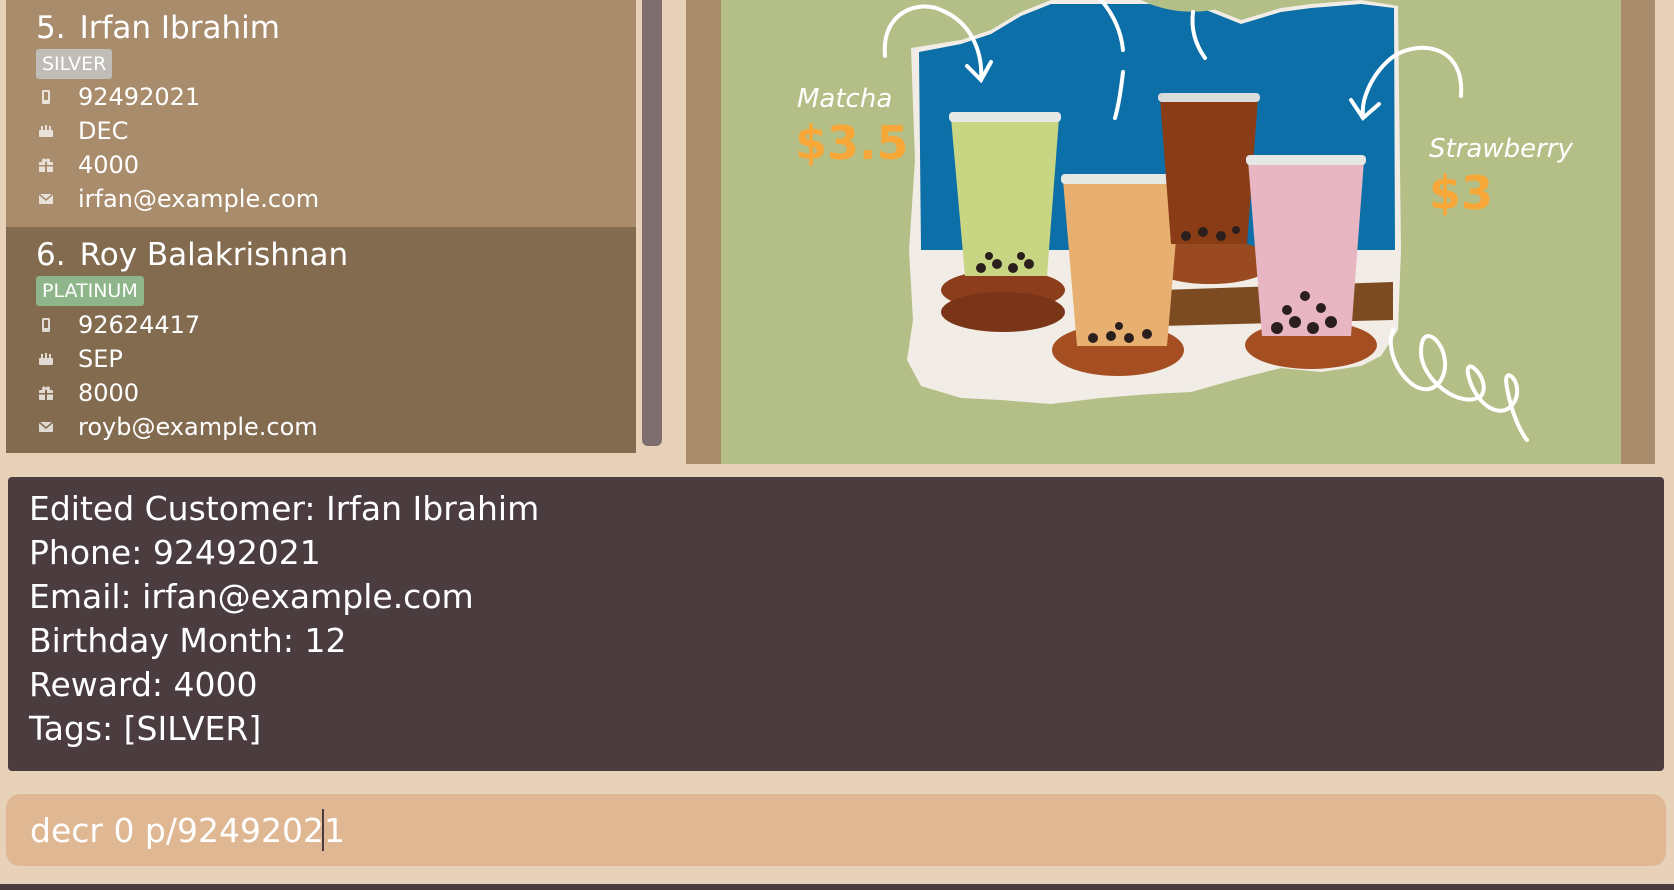  Describe the element at coordinates (109, 165) in the screenshot. I see `reward-value: 4000` at that location.